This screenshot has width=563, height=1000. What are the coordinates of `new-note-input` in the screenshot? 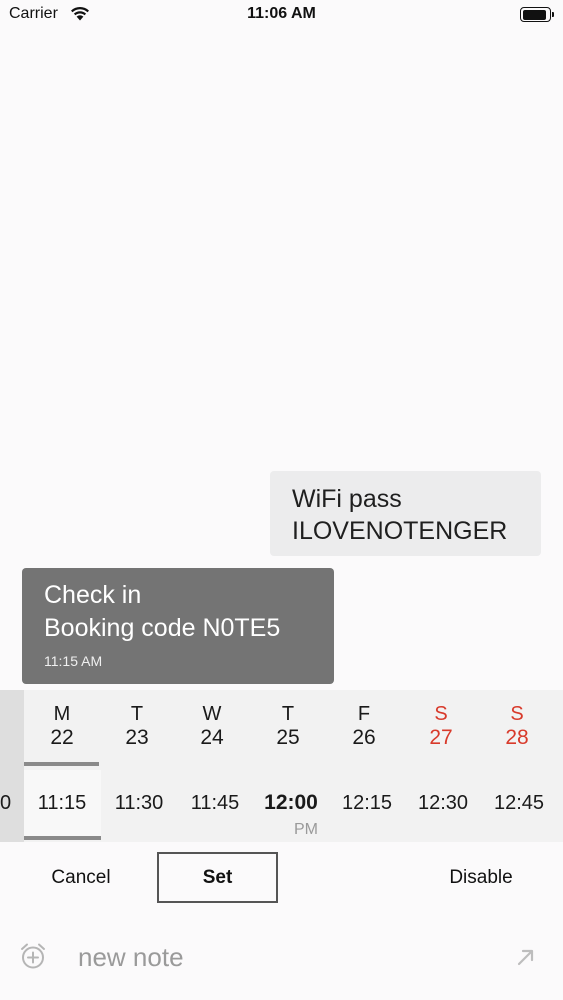 It's located at (288, 957).